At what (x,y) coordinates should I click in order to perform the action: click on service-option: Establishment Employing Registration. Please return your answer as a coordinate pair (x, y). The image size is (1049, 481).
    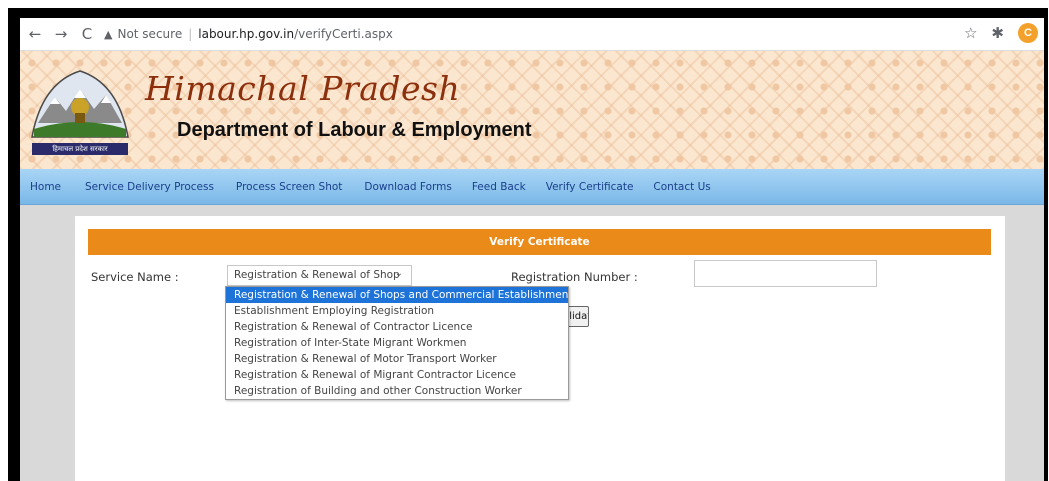
    Looking at the image, I should click on (397, 311).